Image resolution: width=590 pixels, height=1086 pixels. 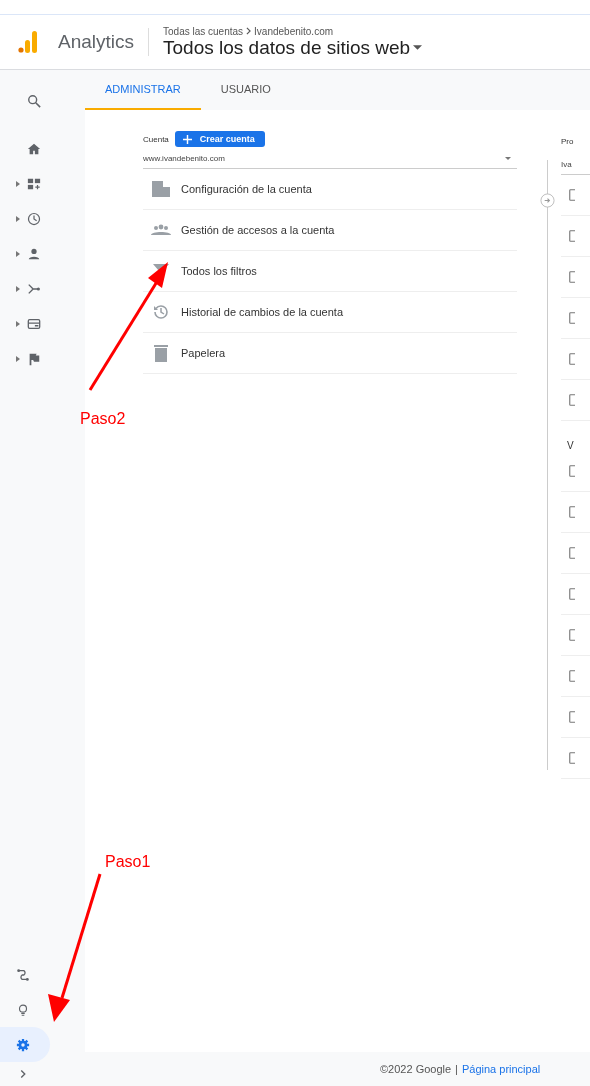 I want to click on section-heading: V, so click(x=570, y=445).